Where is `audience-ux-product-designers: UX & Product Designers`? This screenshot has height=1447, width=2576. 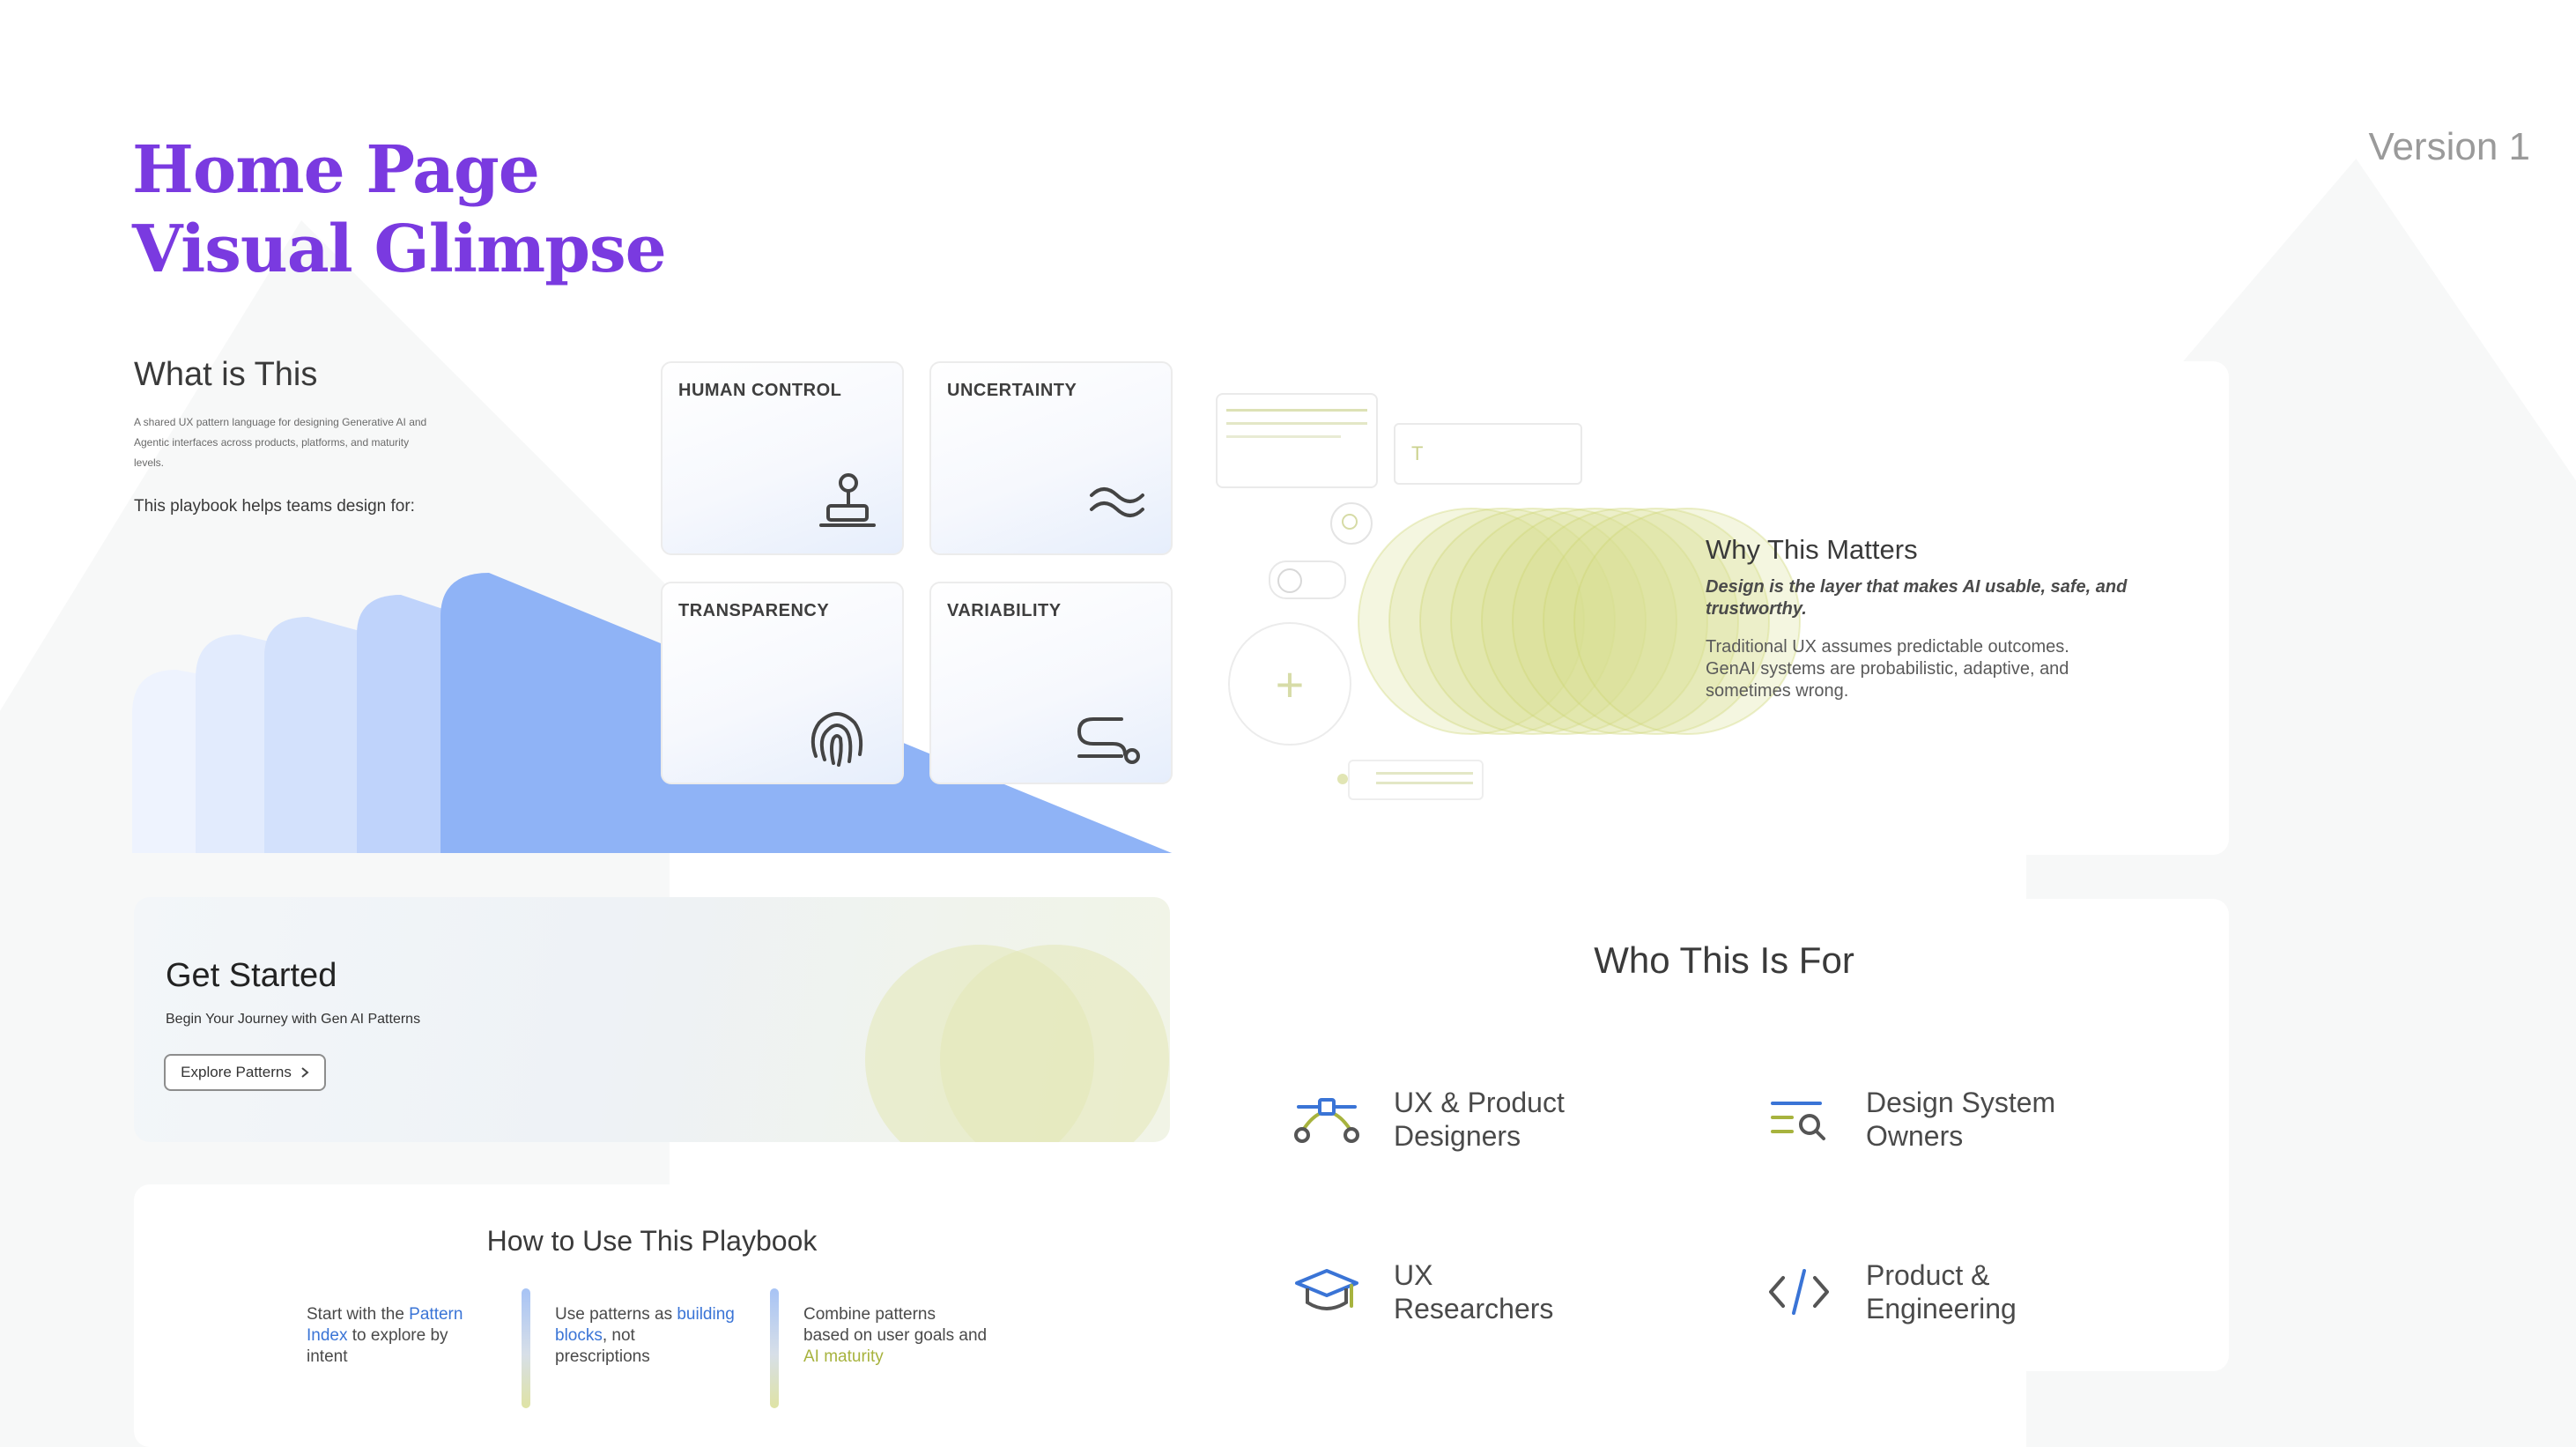 audience-ux-product-designers: UX & Product Designers is located at coordinates (1458, 1119).